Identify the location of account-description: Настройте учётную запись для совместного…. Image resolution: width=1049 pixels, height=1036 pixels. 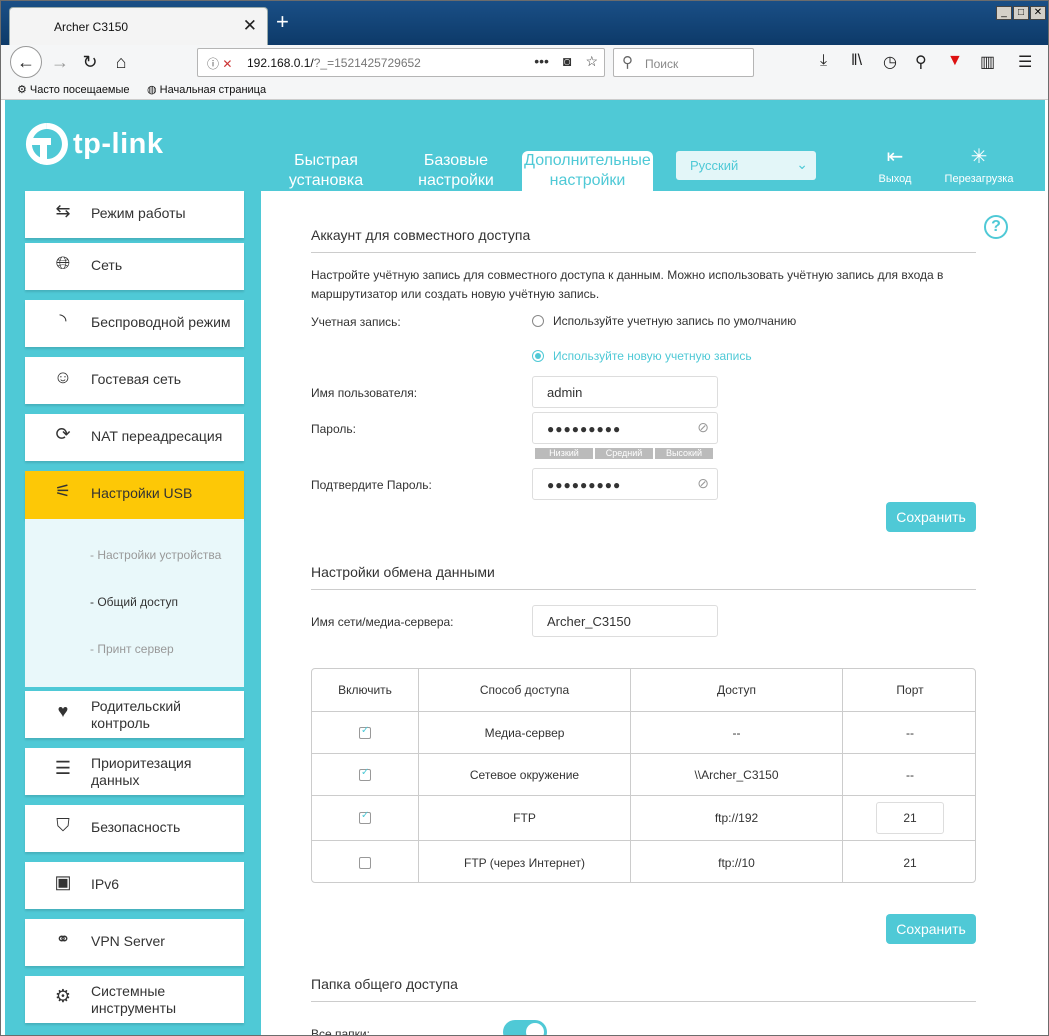
(627, 284).